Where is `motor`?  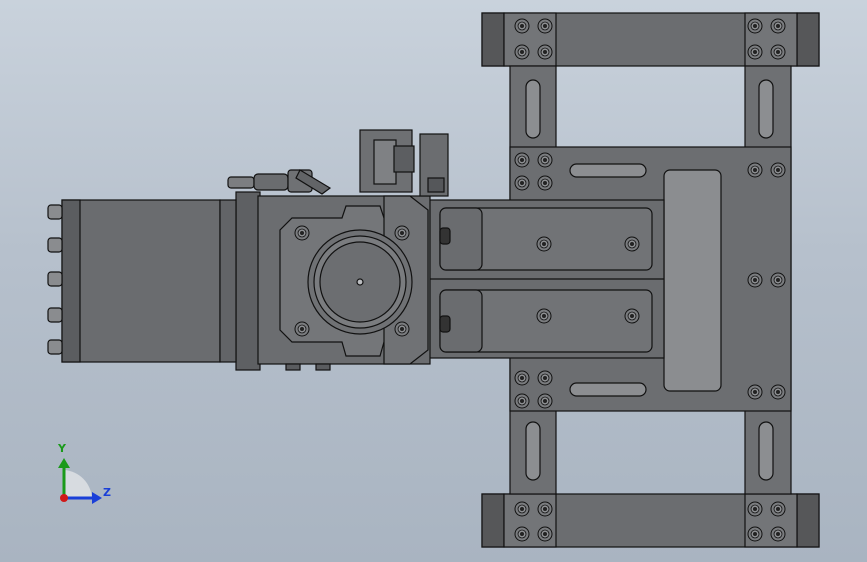 motor is located at coordinates (142, 281).